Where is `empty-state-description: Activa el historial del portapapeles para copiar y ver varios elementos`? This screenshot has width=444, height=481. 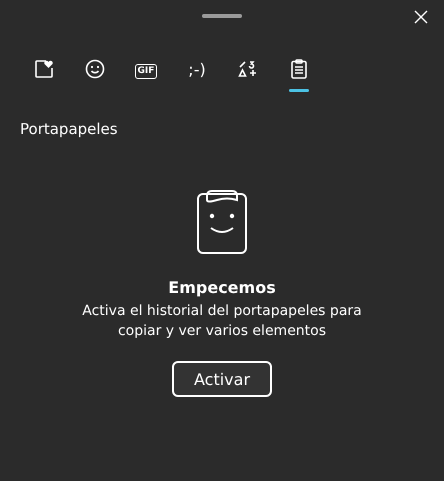
empty-state-description: Activa el historial del portapapeles para copiar y ver varios elementos is located at coordinates (222, 321).